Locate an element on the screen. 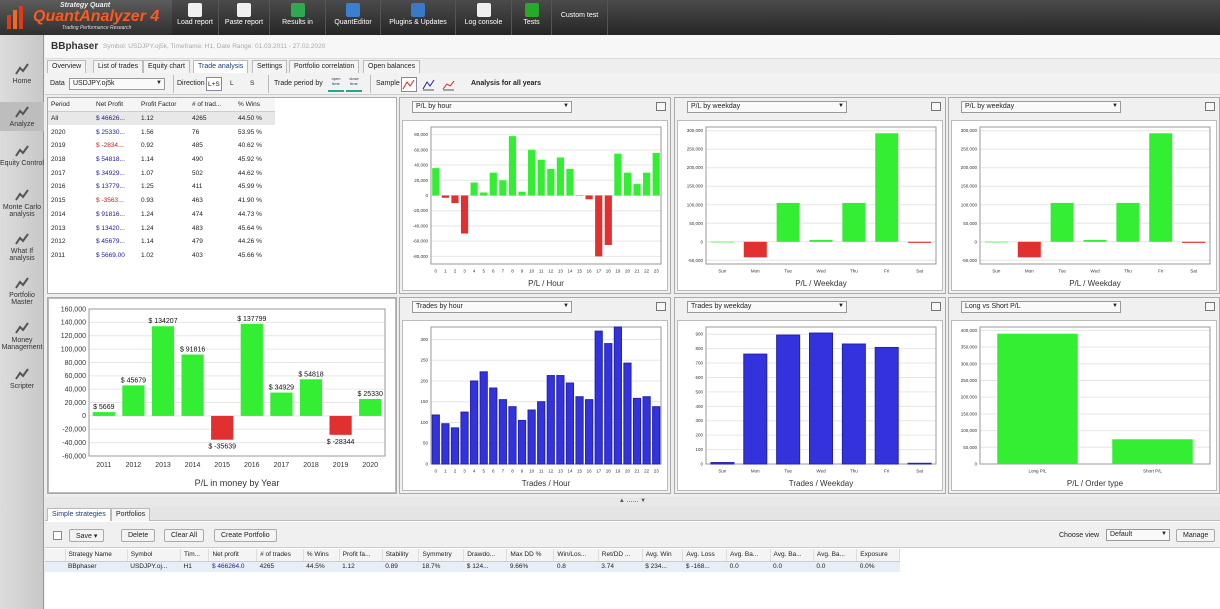 This screenshot has height=609, width=1220. toolbar-button-3: QuantEditor is located at coordinates (353, 17).